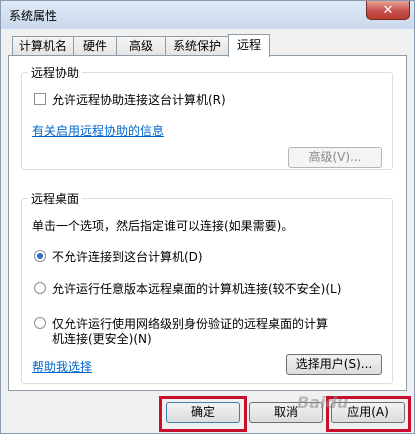 Image resolution: width=415 pixels, height=434 pixels. I want to click on watermark: Baidu, so click(323, 402).